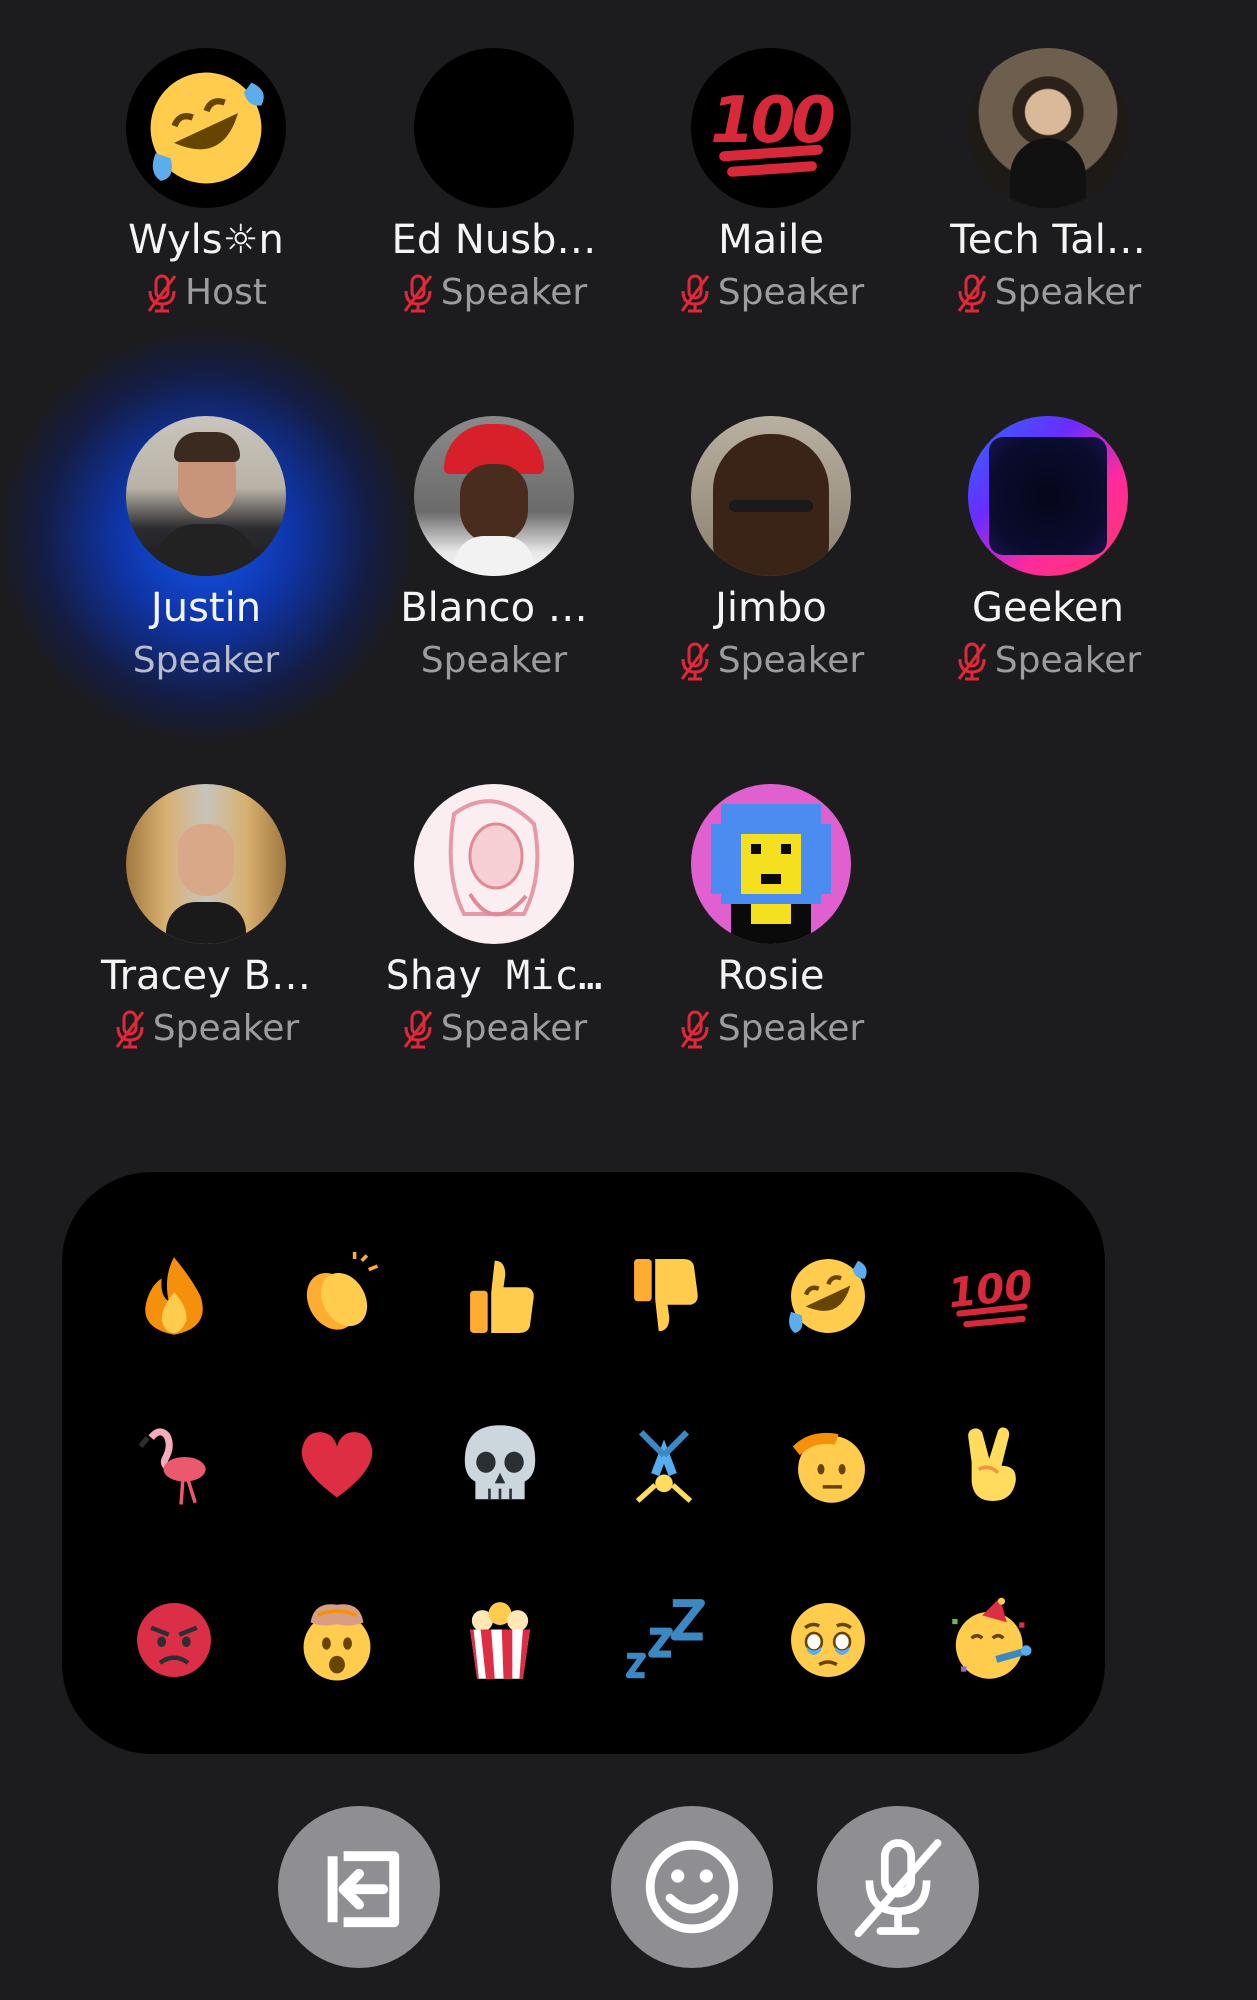  I want to click on speaker-tile: Wyls☼n Host, so click(206, 183).